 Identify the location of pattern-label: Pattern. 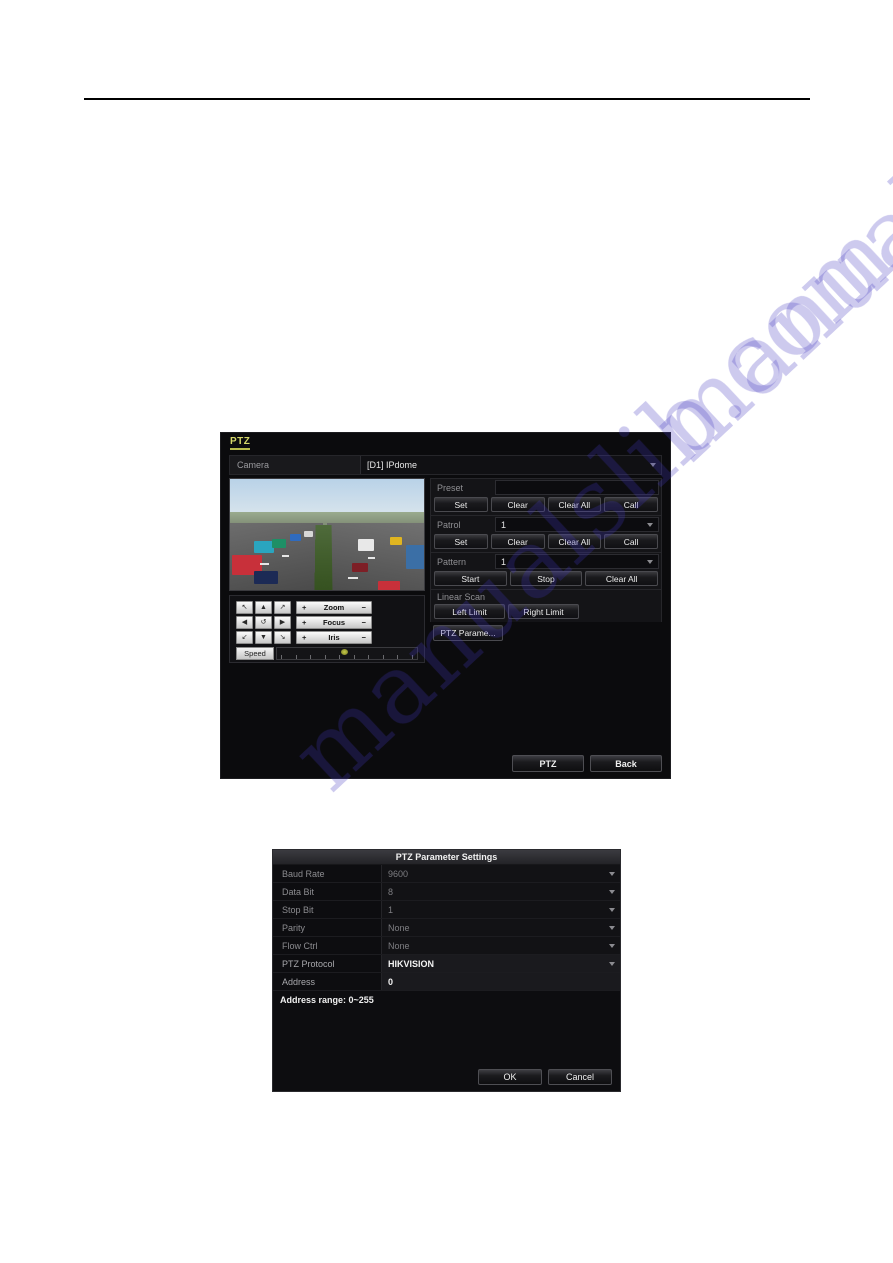
(452, 561).